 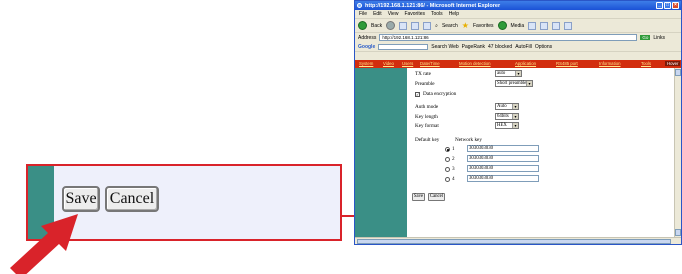 I want to click on key-1-radio, so click(x=447, y=149).